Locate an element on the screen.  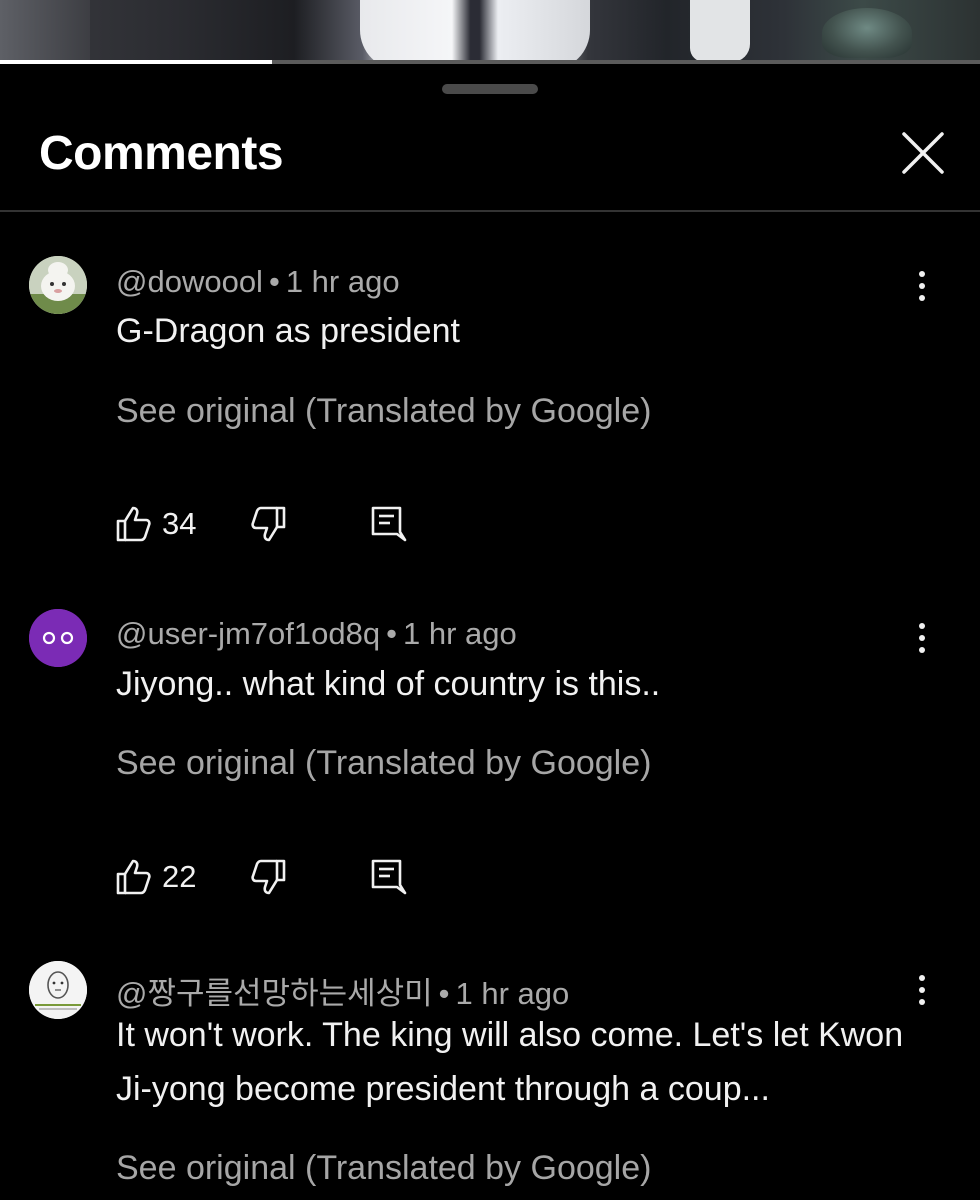
comment-text: Jiyong.. what kind of country is this.. is located at coordinates (388, 684).